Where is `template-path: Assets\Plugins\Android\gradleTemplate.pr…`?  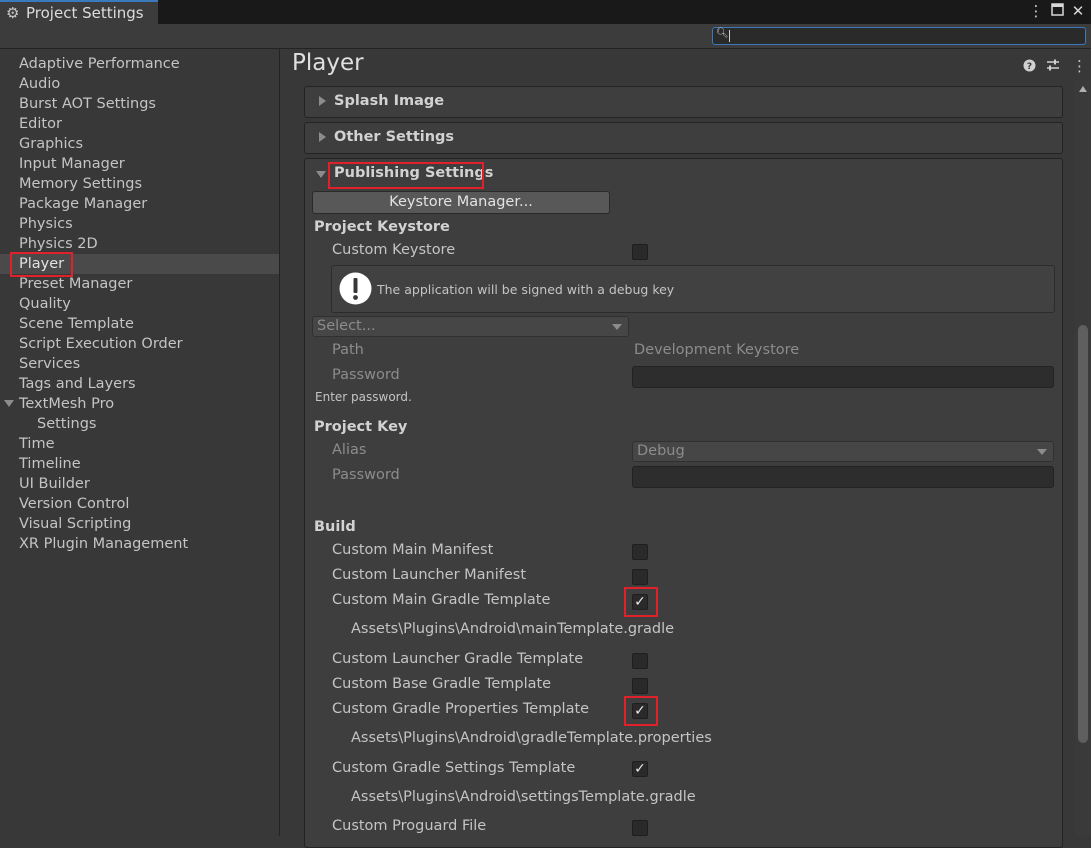
template-path: Assets\Plugins\Android\gradleTemplate.pr… is located at coordinates (531, 738).